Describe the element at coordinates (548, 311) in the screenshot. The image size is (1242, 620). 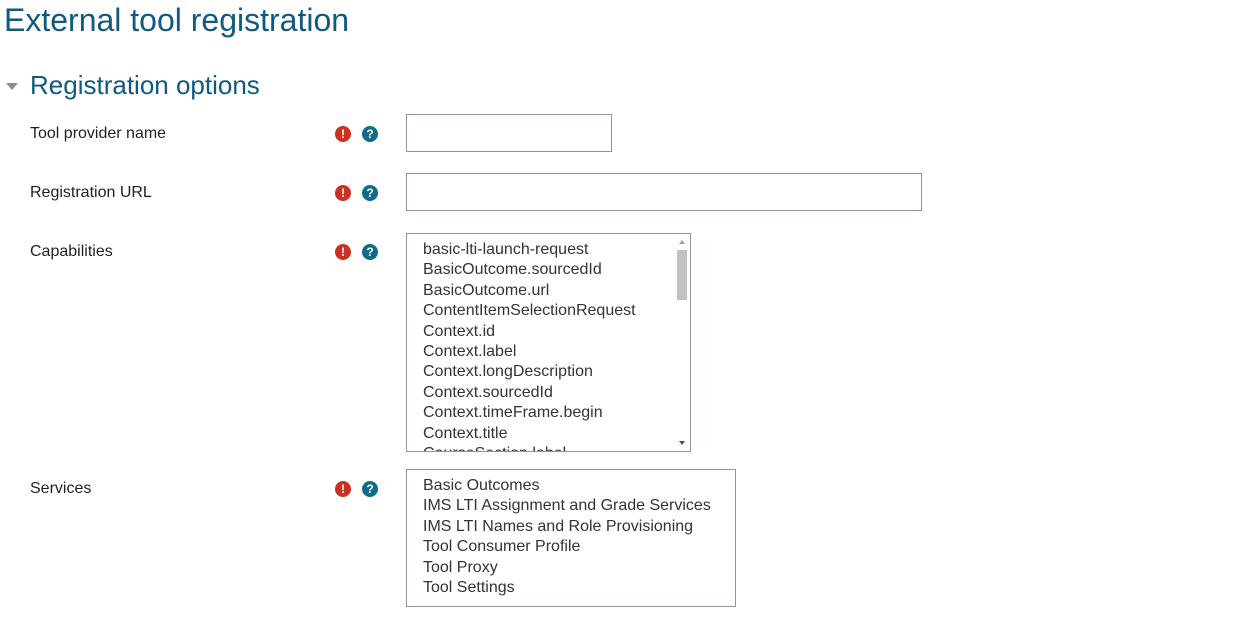
I see `option-item: ContentItemSelectionRequest` at that location.